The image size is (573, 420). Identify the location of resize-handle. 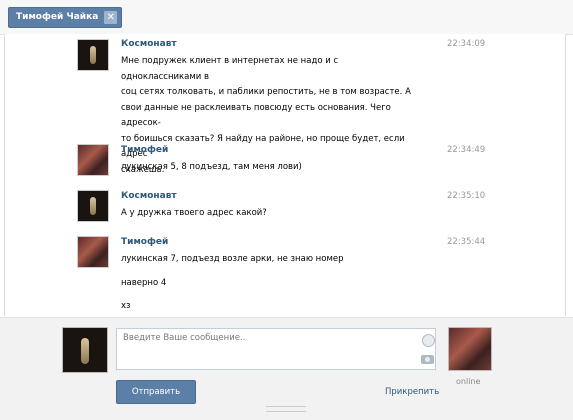
(286, 409).